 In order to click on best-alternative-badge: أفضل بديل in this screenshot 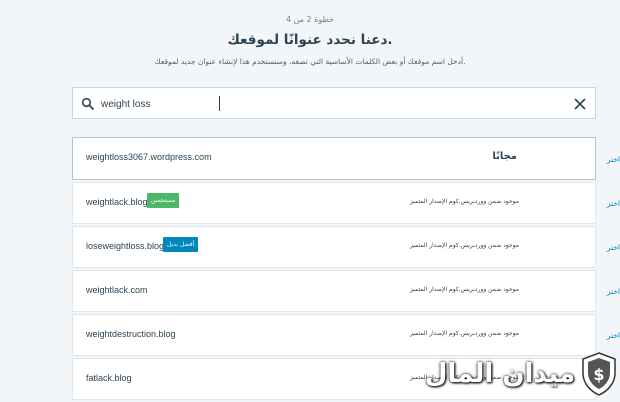, I will do `click(181, 244)`.